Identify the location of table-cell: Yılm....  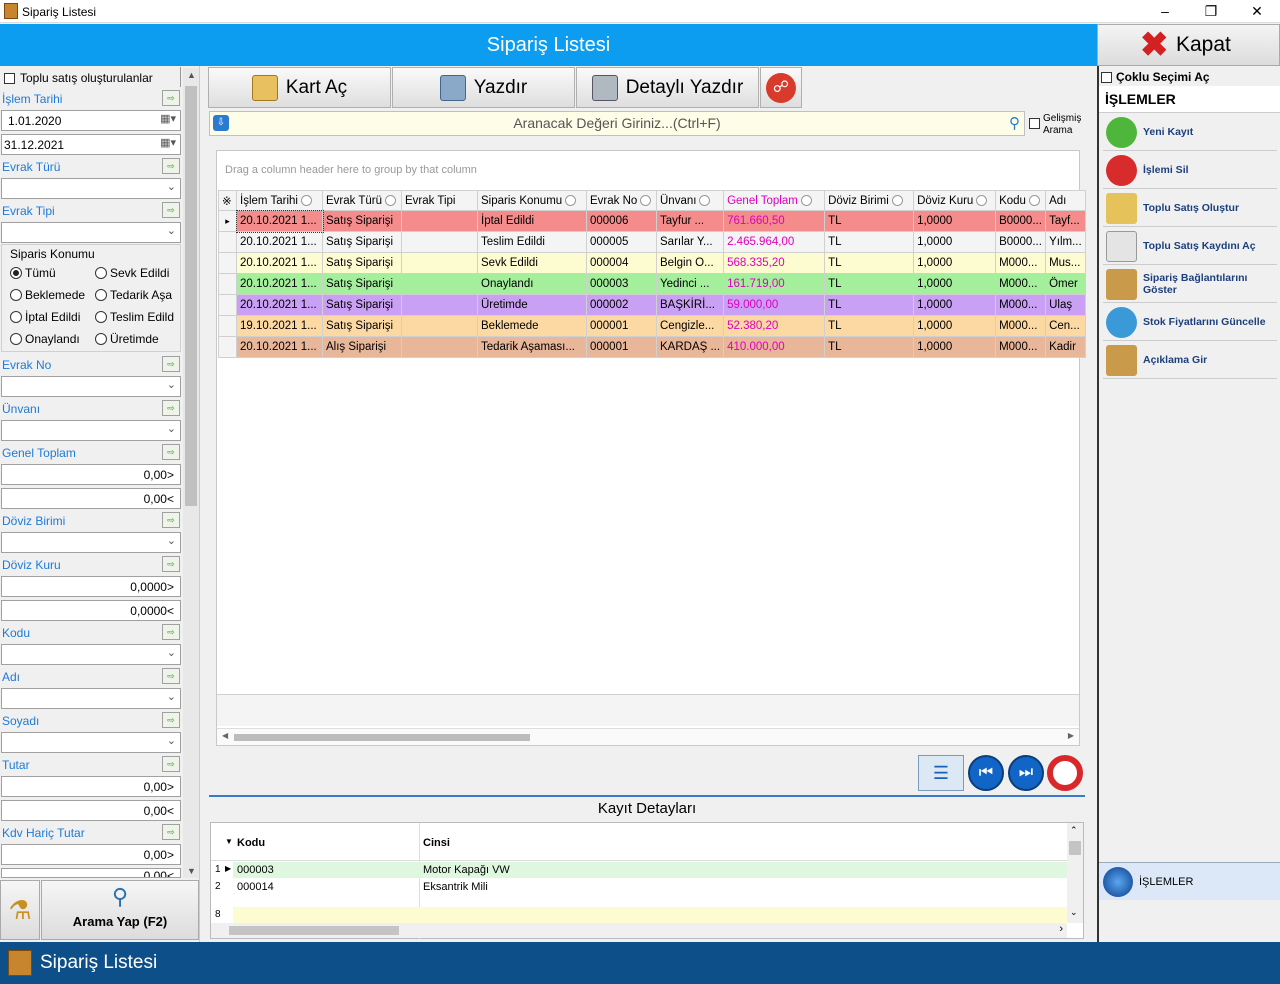
(1065, 242).